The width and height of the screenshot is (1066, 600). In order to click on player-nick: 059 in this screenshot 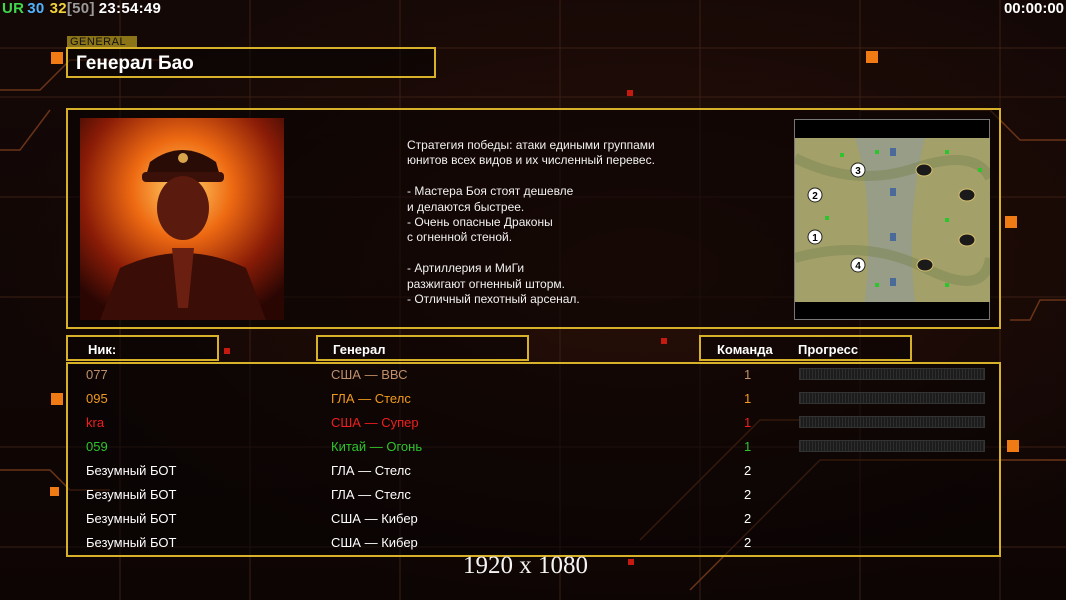, I will do `click(97, 446)`.